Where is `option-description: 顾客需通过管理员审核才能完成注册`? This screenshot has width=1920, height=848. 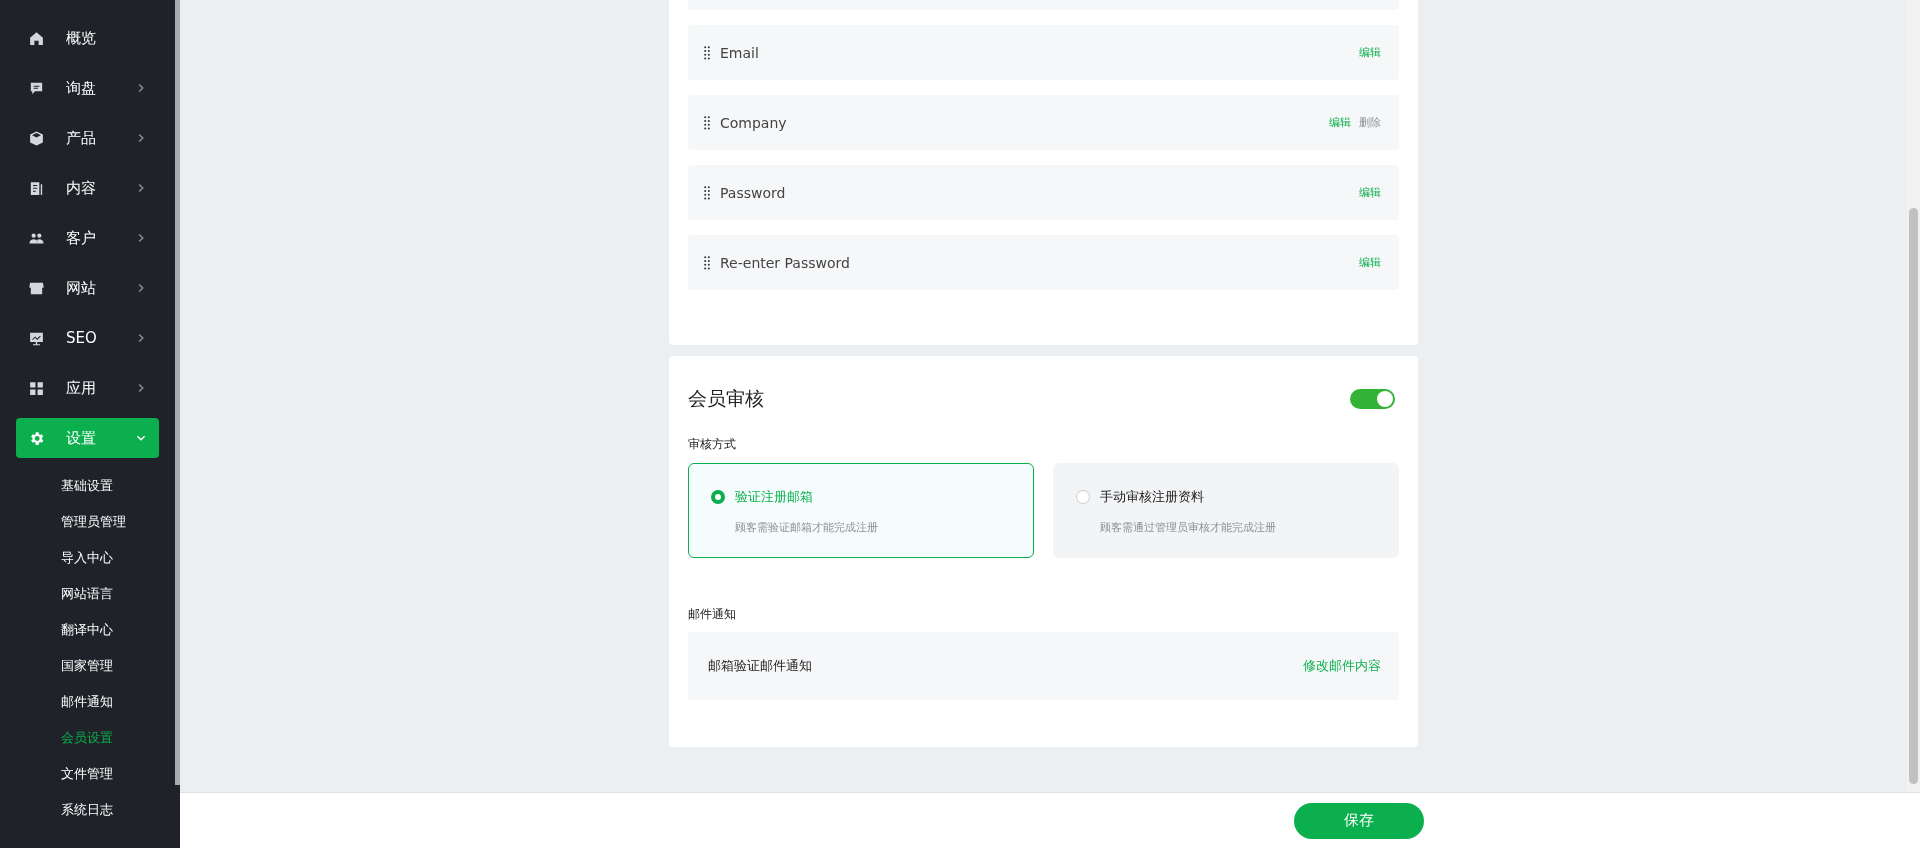
option-description: 顾客需通过管理员审核才能完成注册 is located at coordinates (1188, 527).